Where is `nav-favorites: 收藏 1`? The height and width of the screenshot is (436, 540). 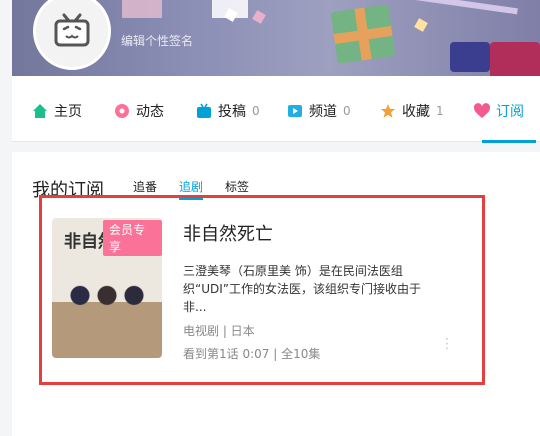
nav-favorites: 收藏 1 is located at coordinates (412, 111).